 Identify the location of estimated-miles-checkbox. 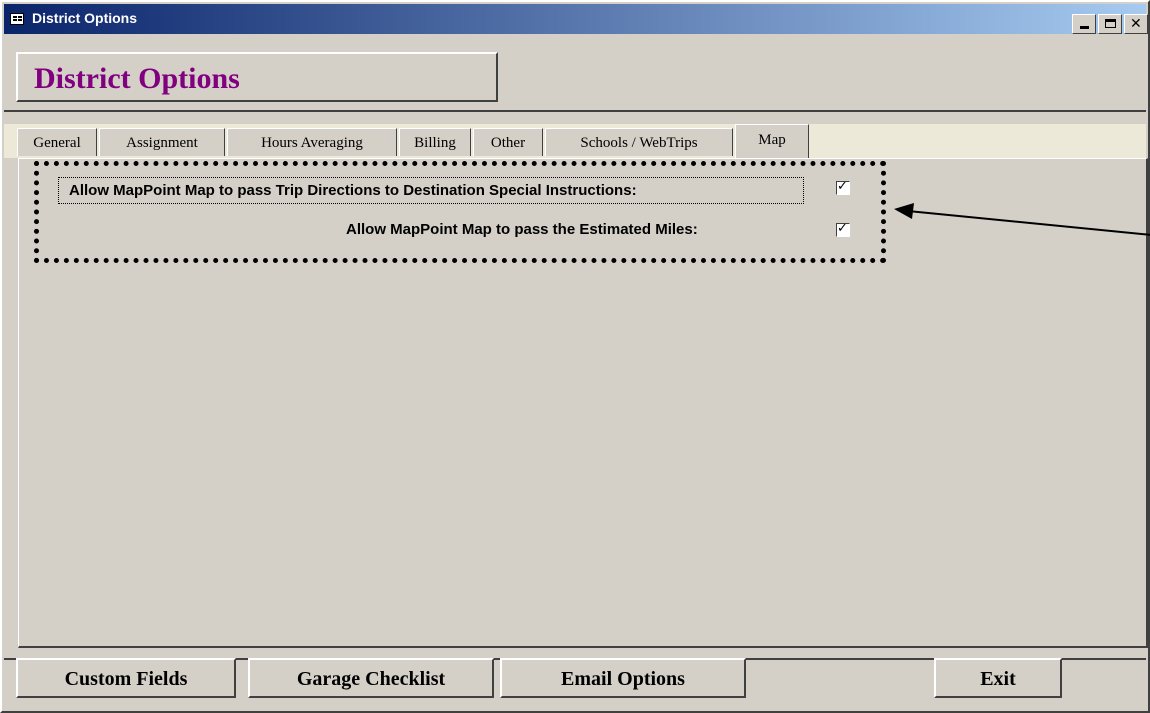
(843, 229).